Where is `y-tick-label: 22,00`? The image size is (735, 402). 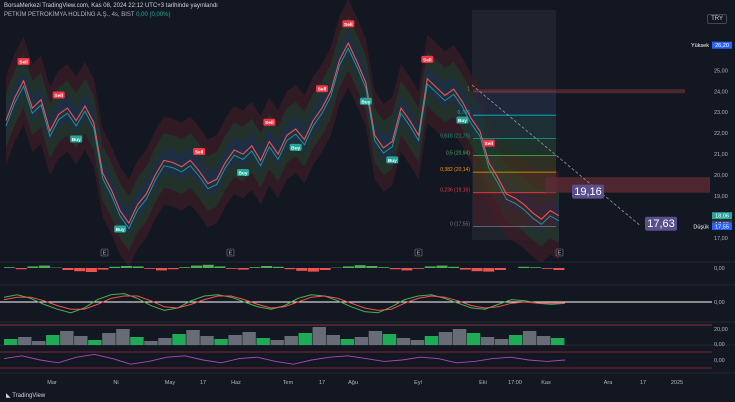
y-tick-label: 22,00 is located at coordinates (721, 134).